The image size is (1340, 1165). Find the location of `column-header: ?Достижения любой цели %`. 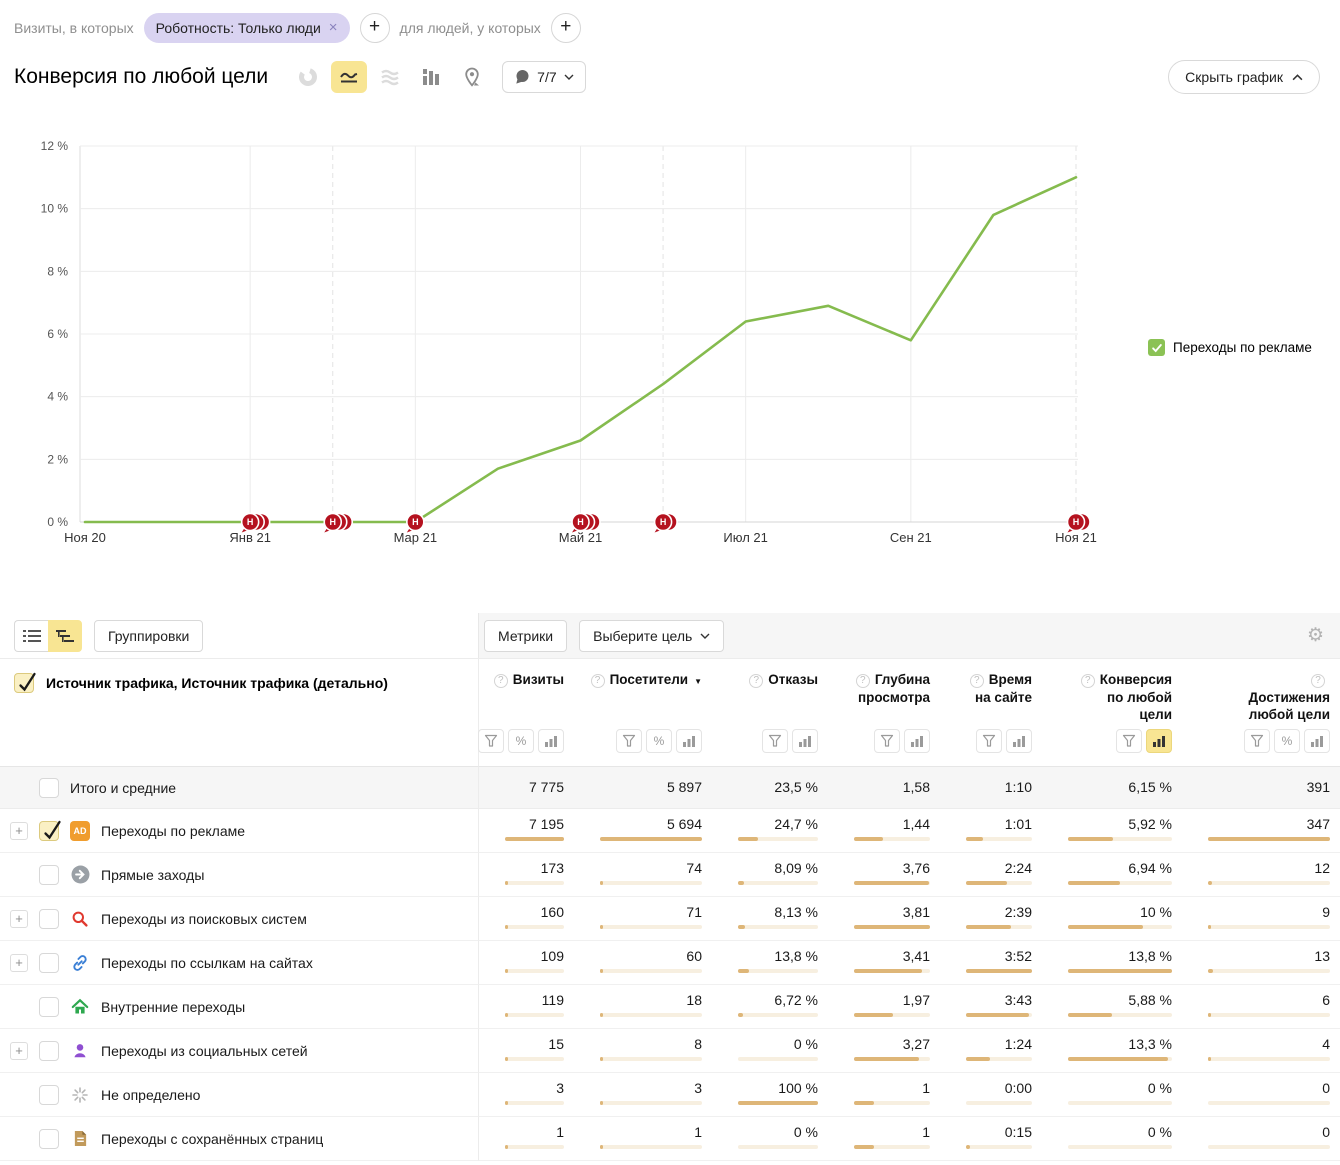

column-header: ?Достижения любой цели % is located at coordinates (1261, 713).